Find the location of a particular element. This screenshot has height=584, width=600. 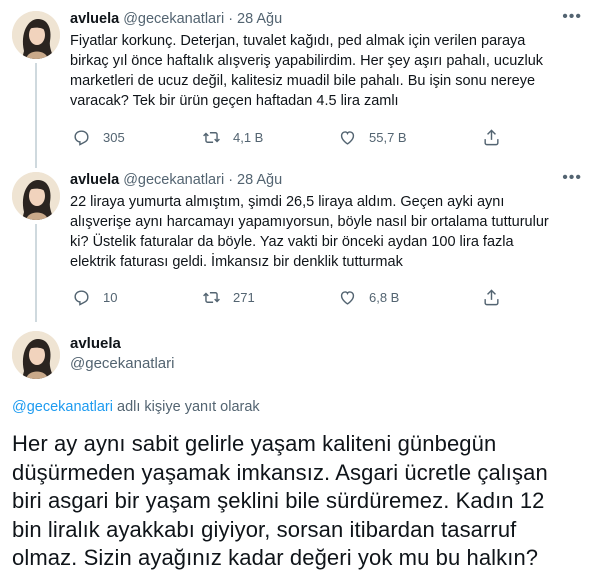

reply-button: 305 is located at coordinates (98, 137).